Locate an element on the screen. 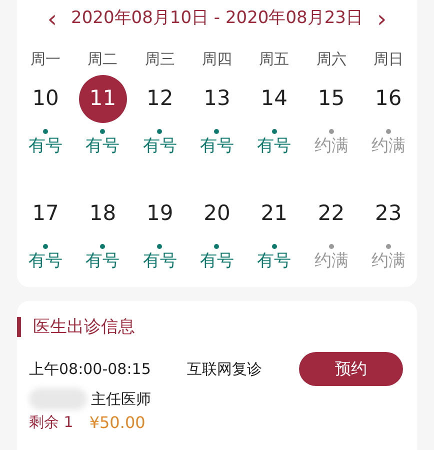 The image size is (434, 450). date-range-title: 2020年08月10日 - 2020年08月23日 is located at coordinates (217, 18).